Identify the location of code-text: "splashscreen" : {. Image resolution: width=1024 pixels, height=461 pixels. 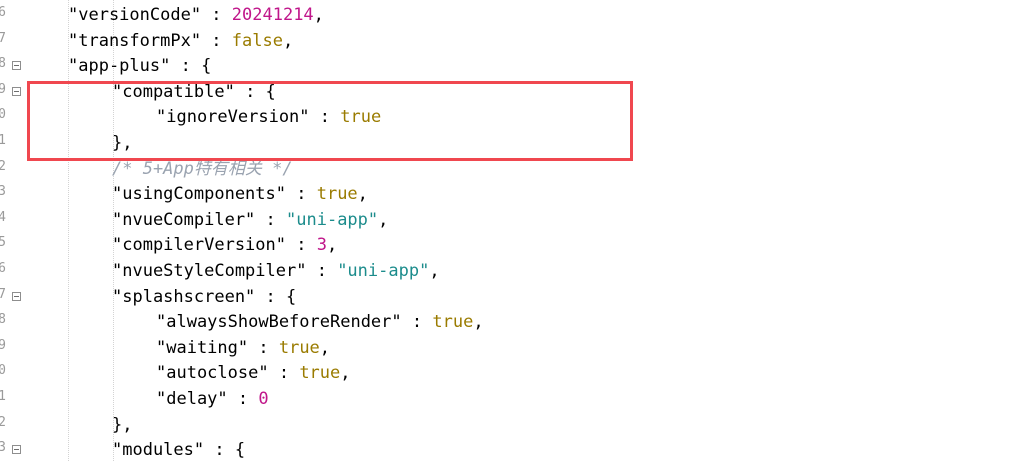
(204, 298).